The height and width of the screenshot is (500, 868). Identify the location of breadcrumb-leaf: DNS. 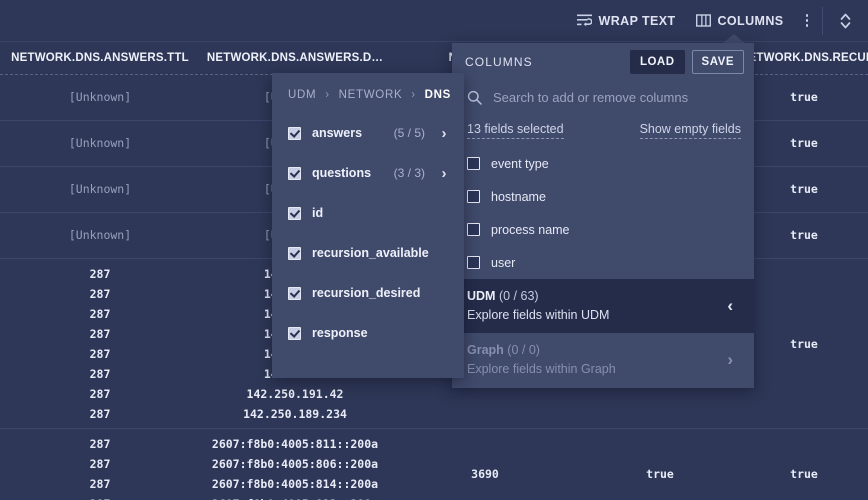
(438, 95).